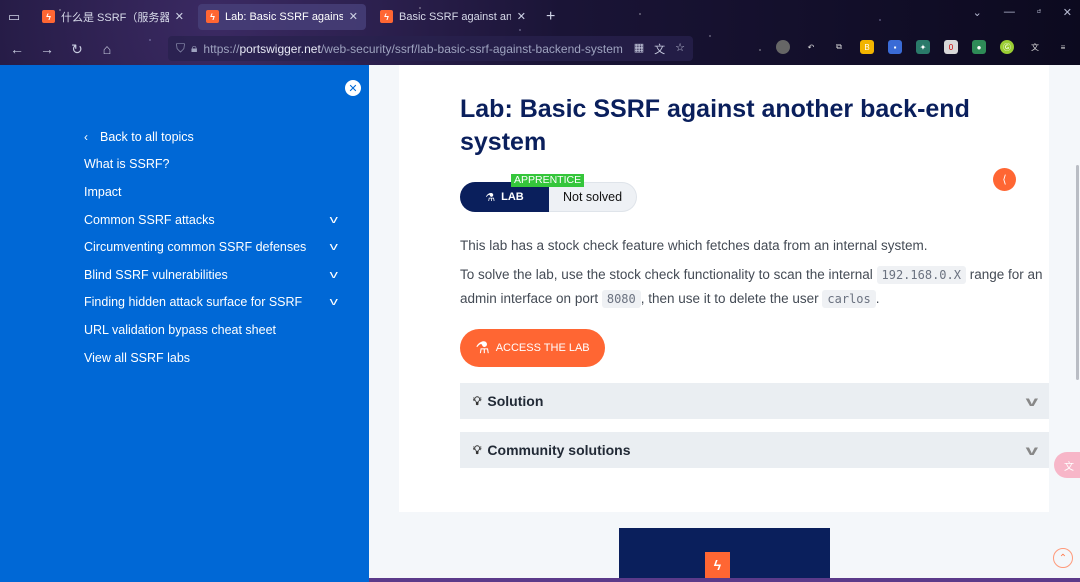 The height and width of the screenshot is (582, 1080). Describe the element at coordinates (559, 450) in the screenshot. I see `accordion-label: Community solutions` at that location.